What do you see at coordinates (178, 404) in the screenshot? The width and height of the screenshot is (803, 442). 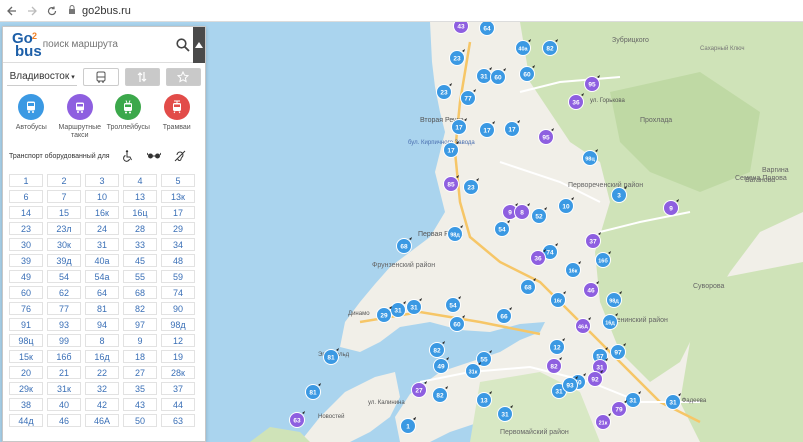 I see `route-button: 44` at bounding box center [178, 404].